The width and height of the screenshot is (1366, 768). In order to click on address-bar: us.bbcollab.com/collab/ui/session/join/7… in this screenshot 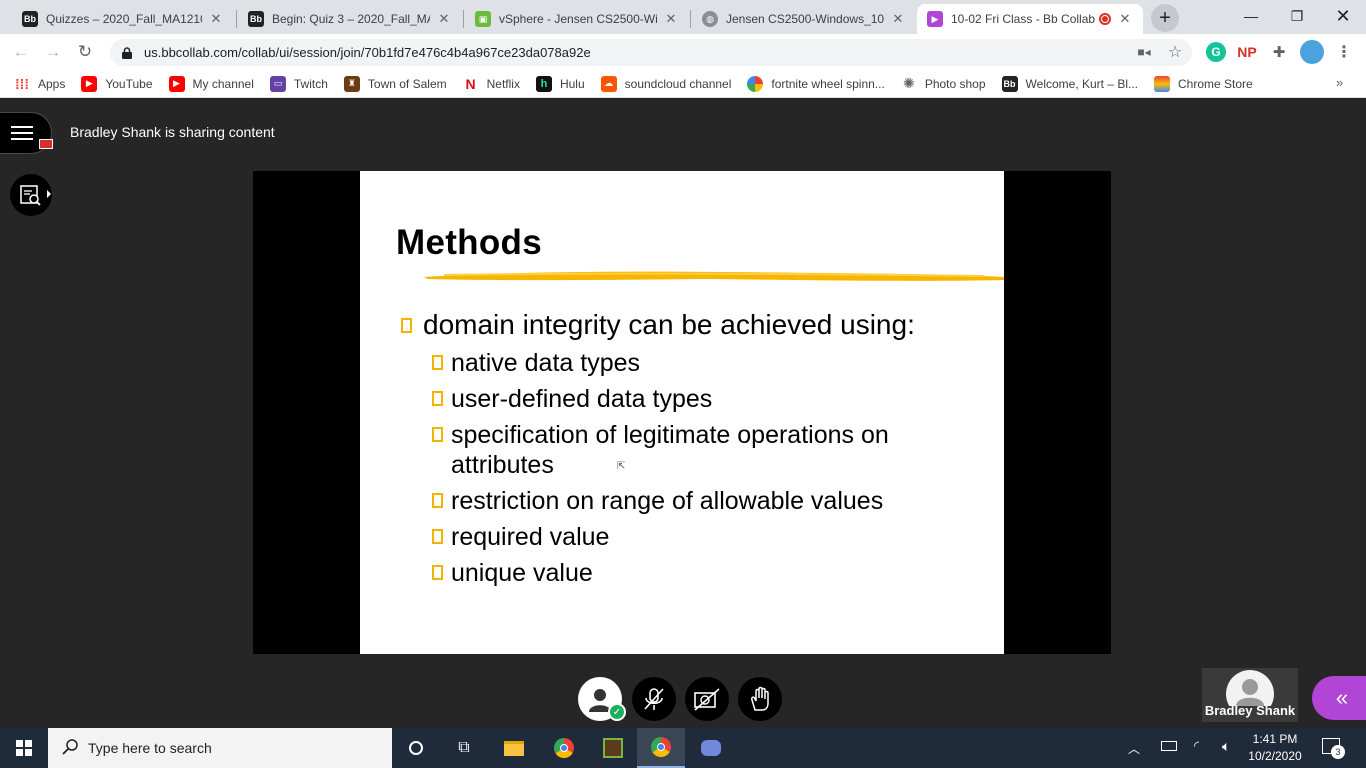, I will do `click(651, 52)`.